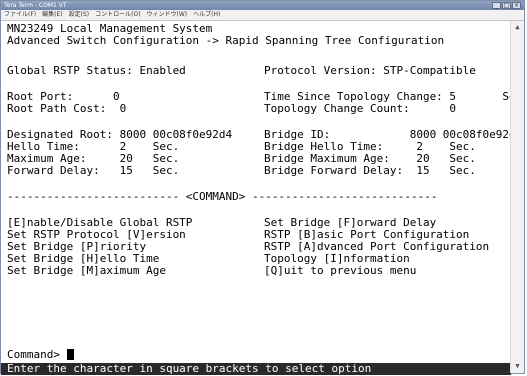 This screenshot has width=527, height=376. What do you see at coordinates (370, 70) in the screenshot?
I see `protocol-version: Protocol Version: STP-Compatible` at bounding box center [370, 70].